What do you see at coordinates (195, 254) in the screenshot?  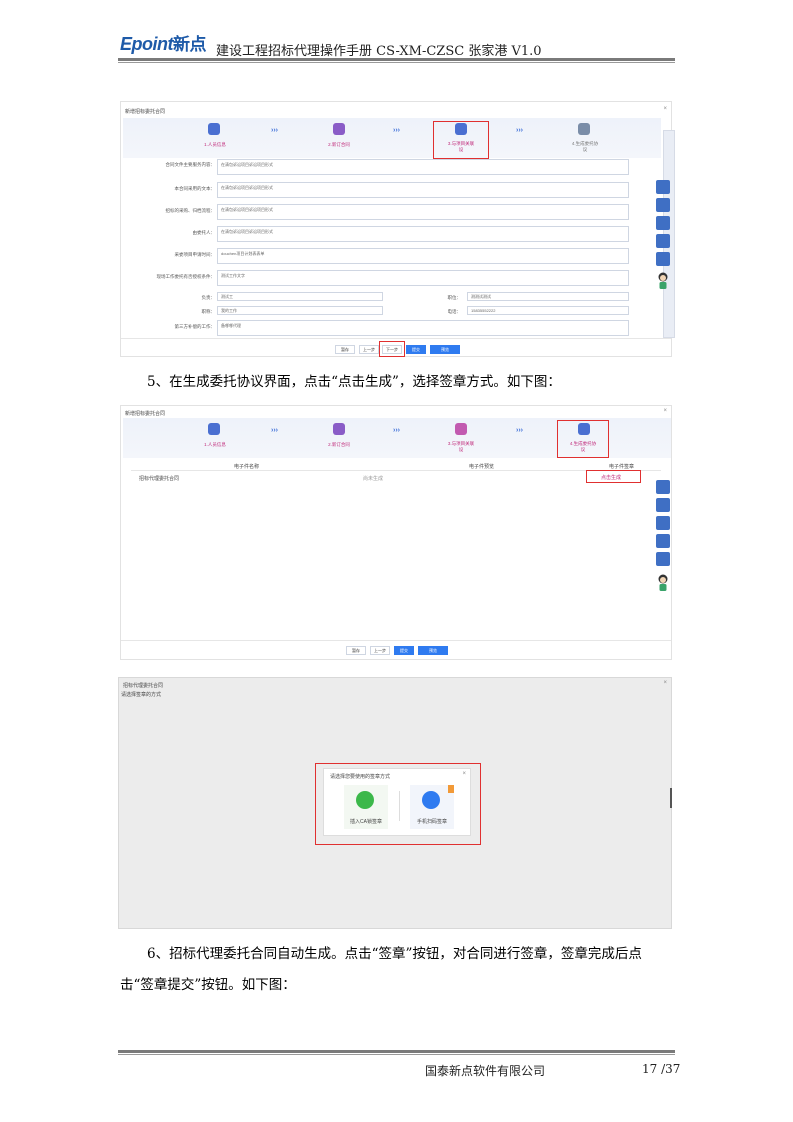 I see `field-label: 采委项目申请时间：` at bounding box center [195, 254].